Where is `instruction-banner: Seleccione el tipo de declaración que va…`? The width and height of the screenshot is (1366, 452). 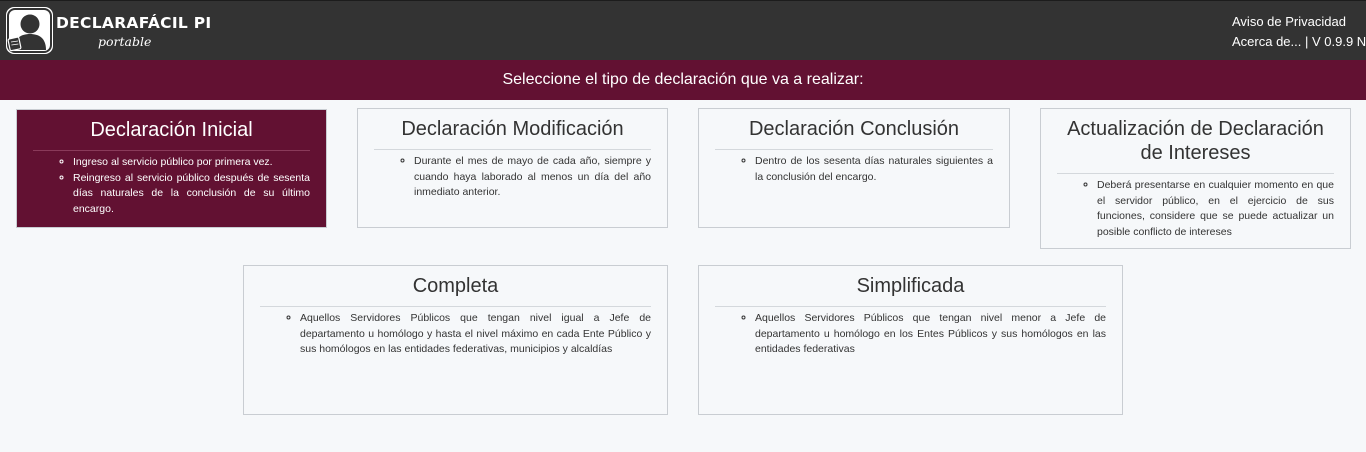
instruction-banner: Seleccione el tipo de declaración que va… is located at coordinates (683, 80).